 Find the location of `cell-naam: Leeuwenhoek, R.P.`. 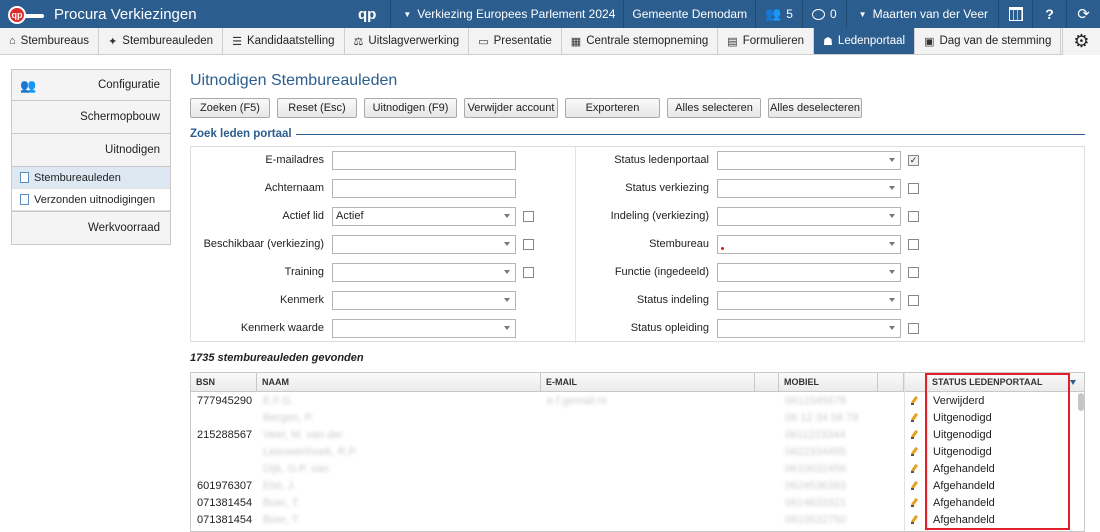

cell-naam: Leeuwenhoek, R.P. is located at coordinates (310, 452).